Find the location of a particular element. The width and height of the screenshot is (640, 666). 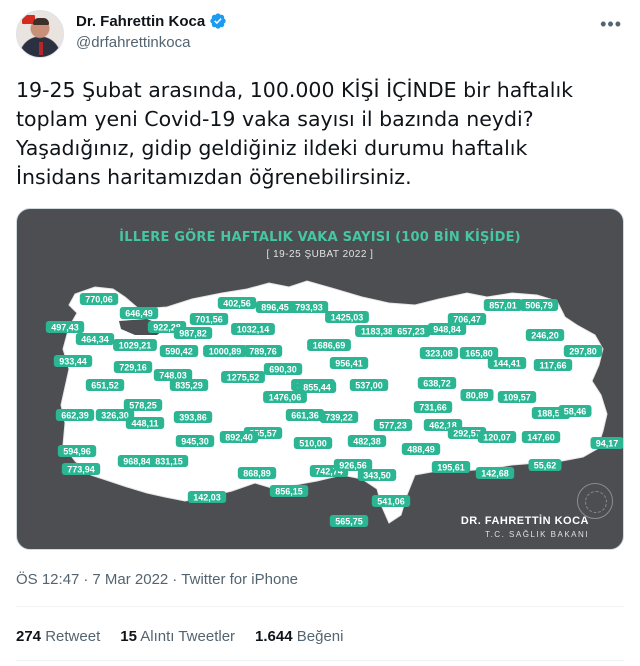

province-label: 1275,52 is located at coordinates (243, 377).